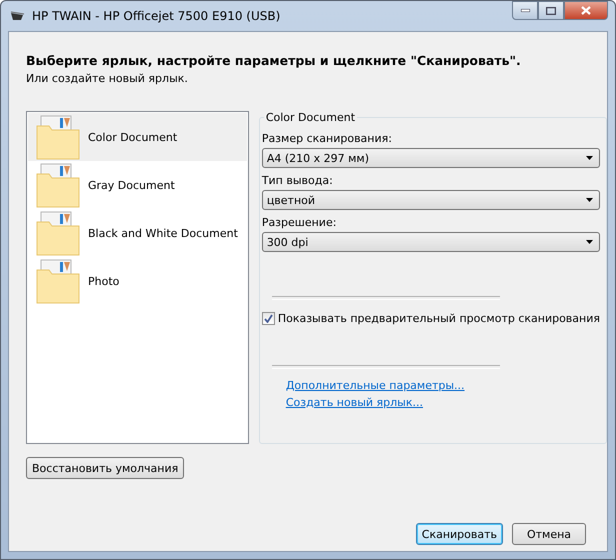  I want to click on field-label: Тип вывода:, so click(298, 180).